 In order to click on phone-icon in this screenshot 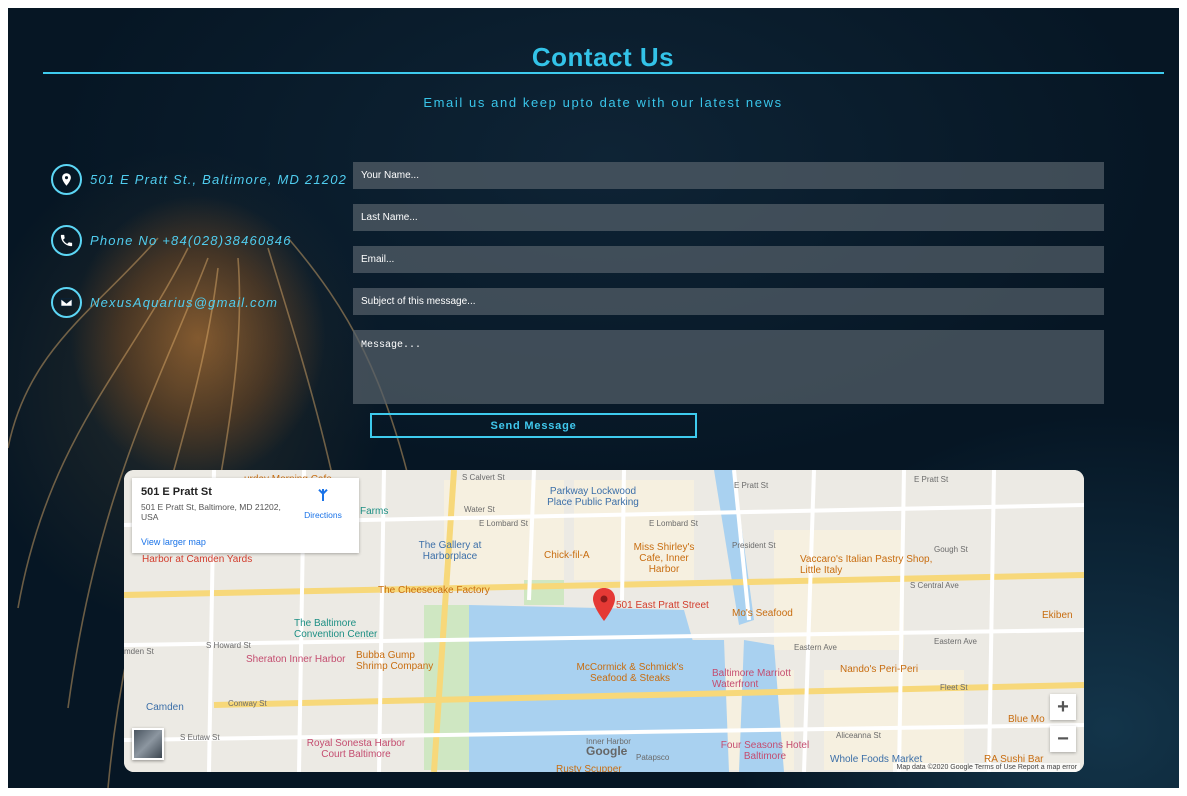, I will do `click(66, 240)`.